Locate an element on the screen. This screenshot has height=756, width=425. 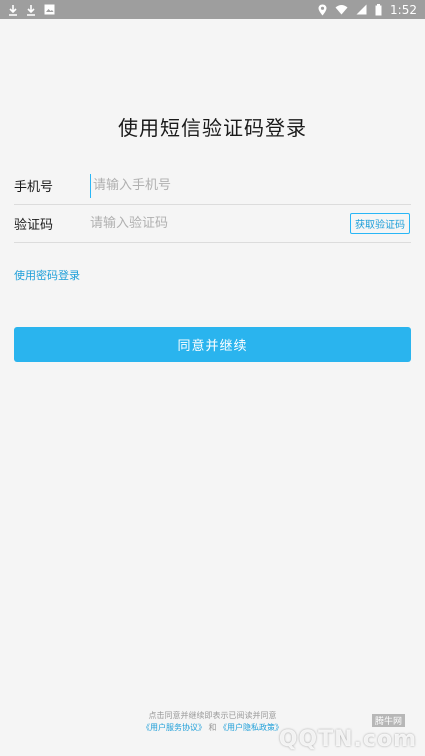
password-login-link: 使用密码登录 is located at coordinates (47, 275).